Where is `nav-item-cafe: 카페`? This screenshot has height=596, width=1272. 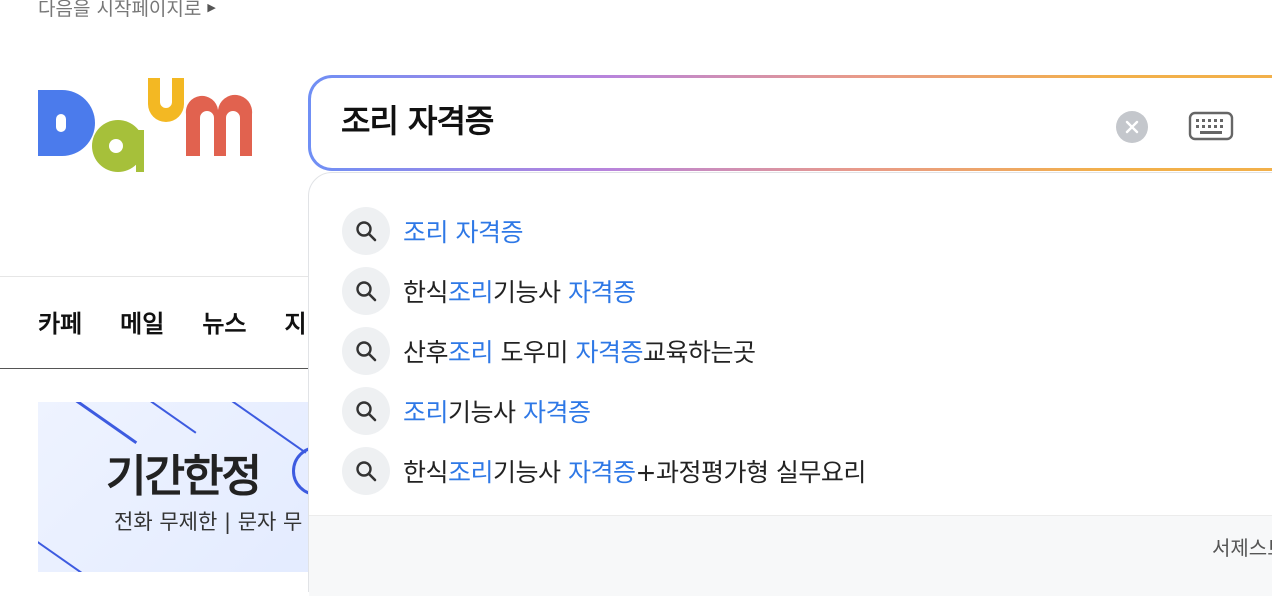
nav-item-cafe: 카페 is located at coordinates (60, 321).